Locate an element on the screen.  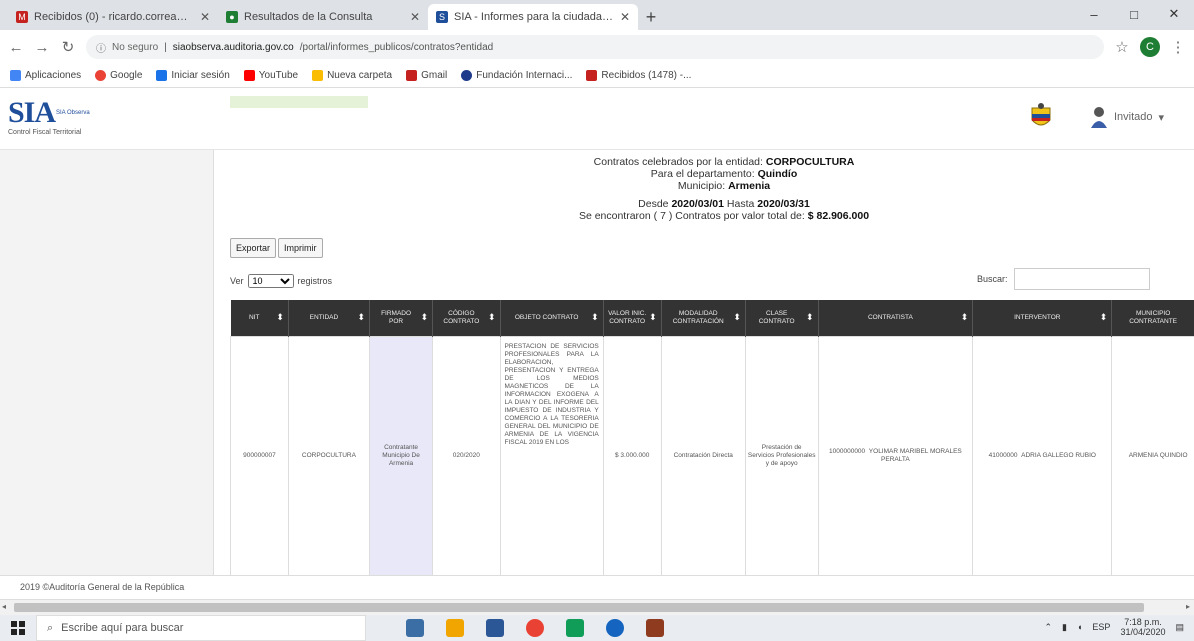
bookmark-youtube: YouTube is located at coordinates (271, 75).